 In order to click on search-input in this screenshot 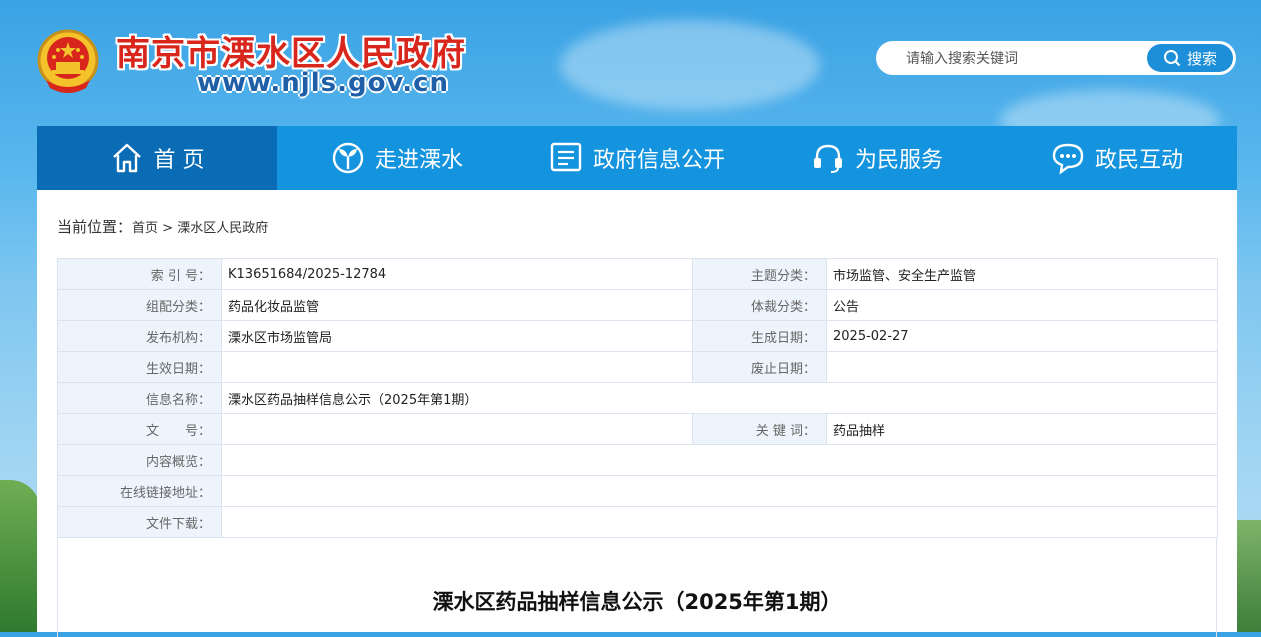, I will do `click(1021, 59)`.